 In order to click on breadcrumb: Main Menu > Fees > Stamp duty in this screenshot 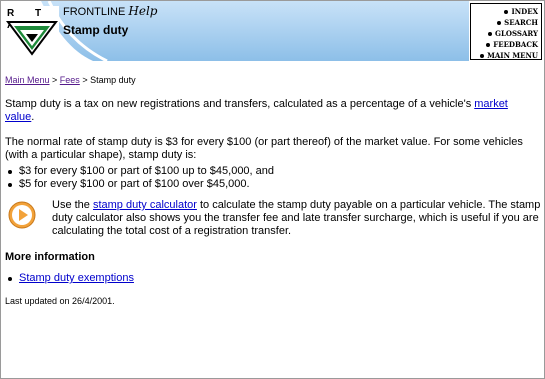, I will do `click(272, 80)`.